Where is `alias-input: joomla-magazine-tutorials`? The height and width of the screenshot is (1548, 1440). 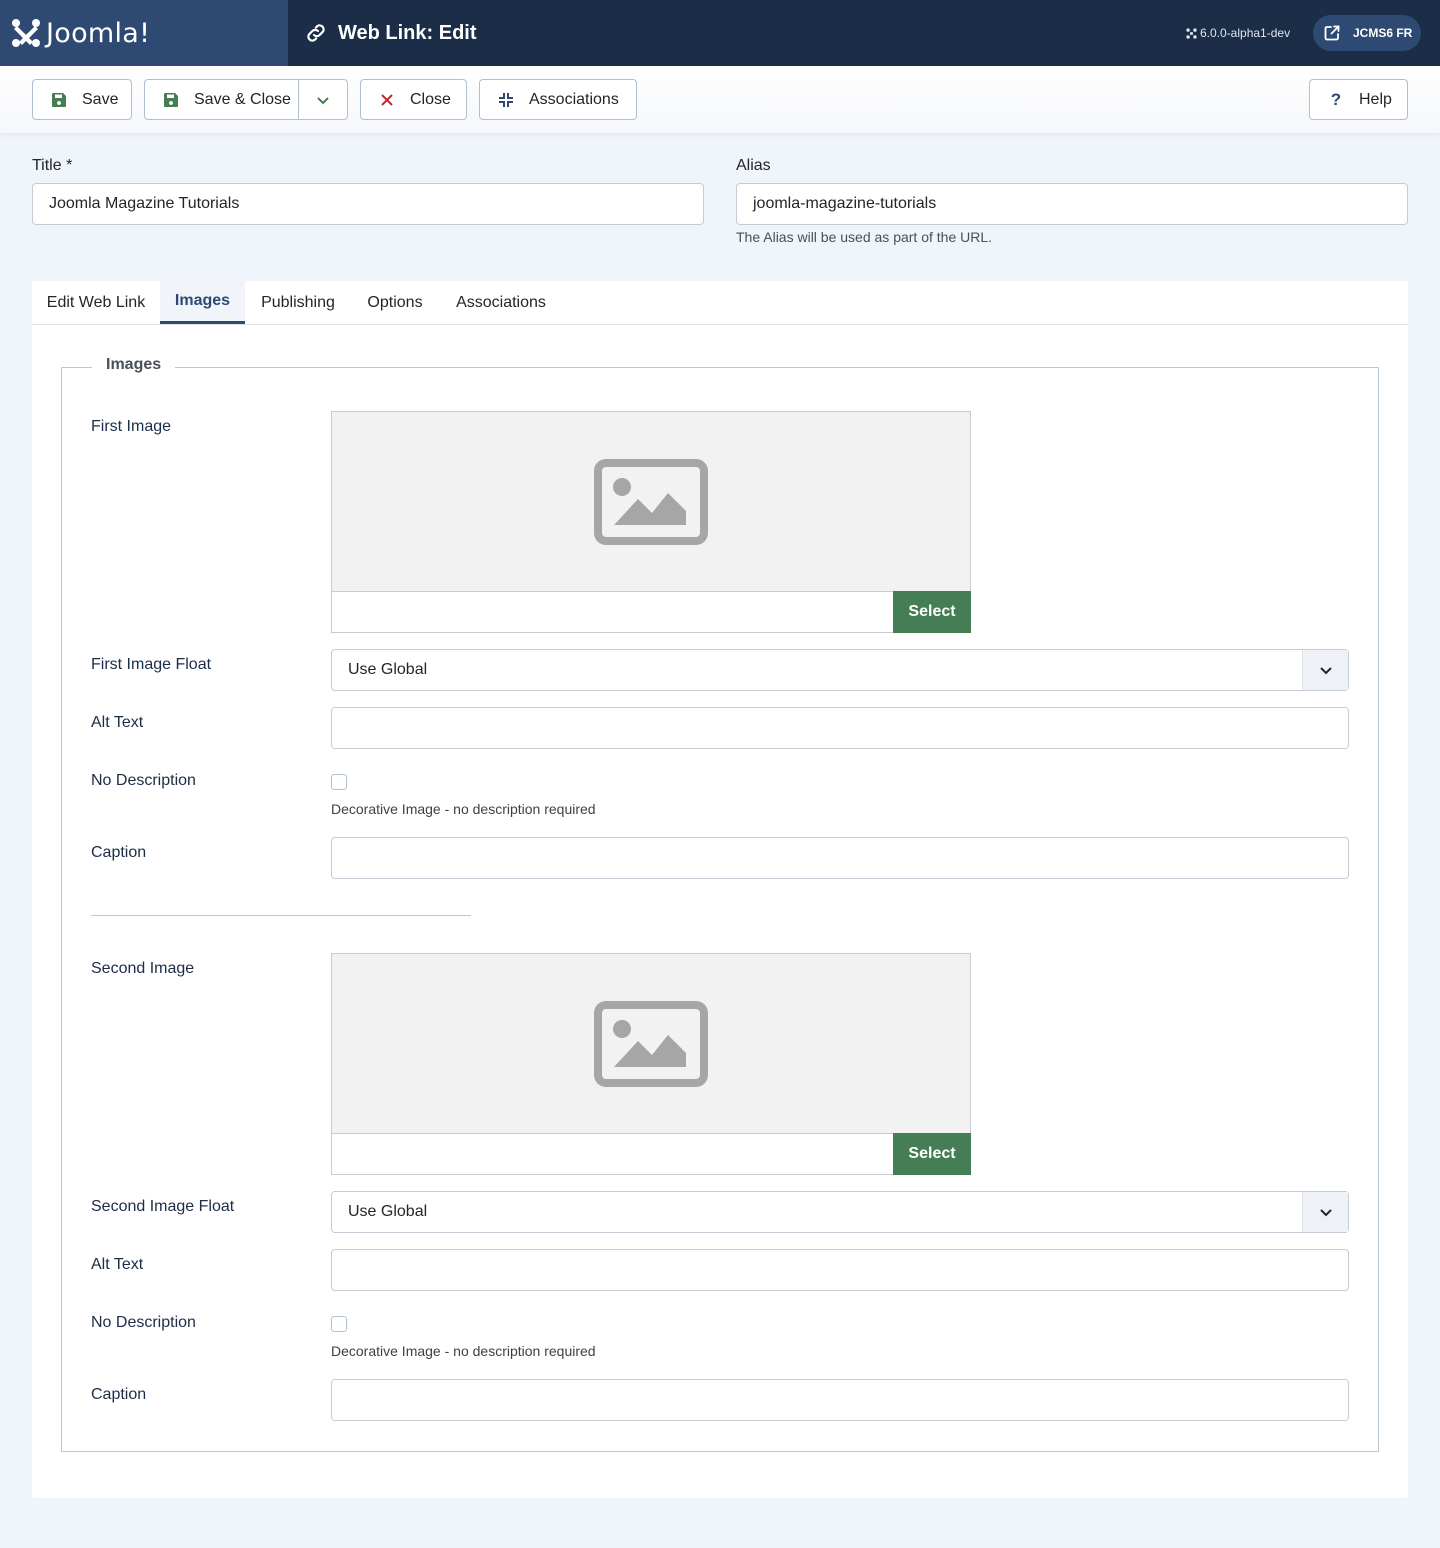
alias-input: joomla-magazine-tutorials is located at coordinates (1072, 204).